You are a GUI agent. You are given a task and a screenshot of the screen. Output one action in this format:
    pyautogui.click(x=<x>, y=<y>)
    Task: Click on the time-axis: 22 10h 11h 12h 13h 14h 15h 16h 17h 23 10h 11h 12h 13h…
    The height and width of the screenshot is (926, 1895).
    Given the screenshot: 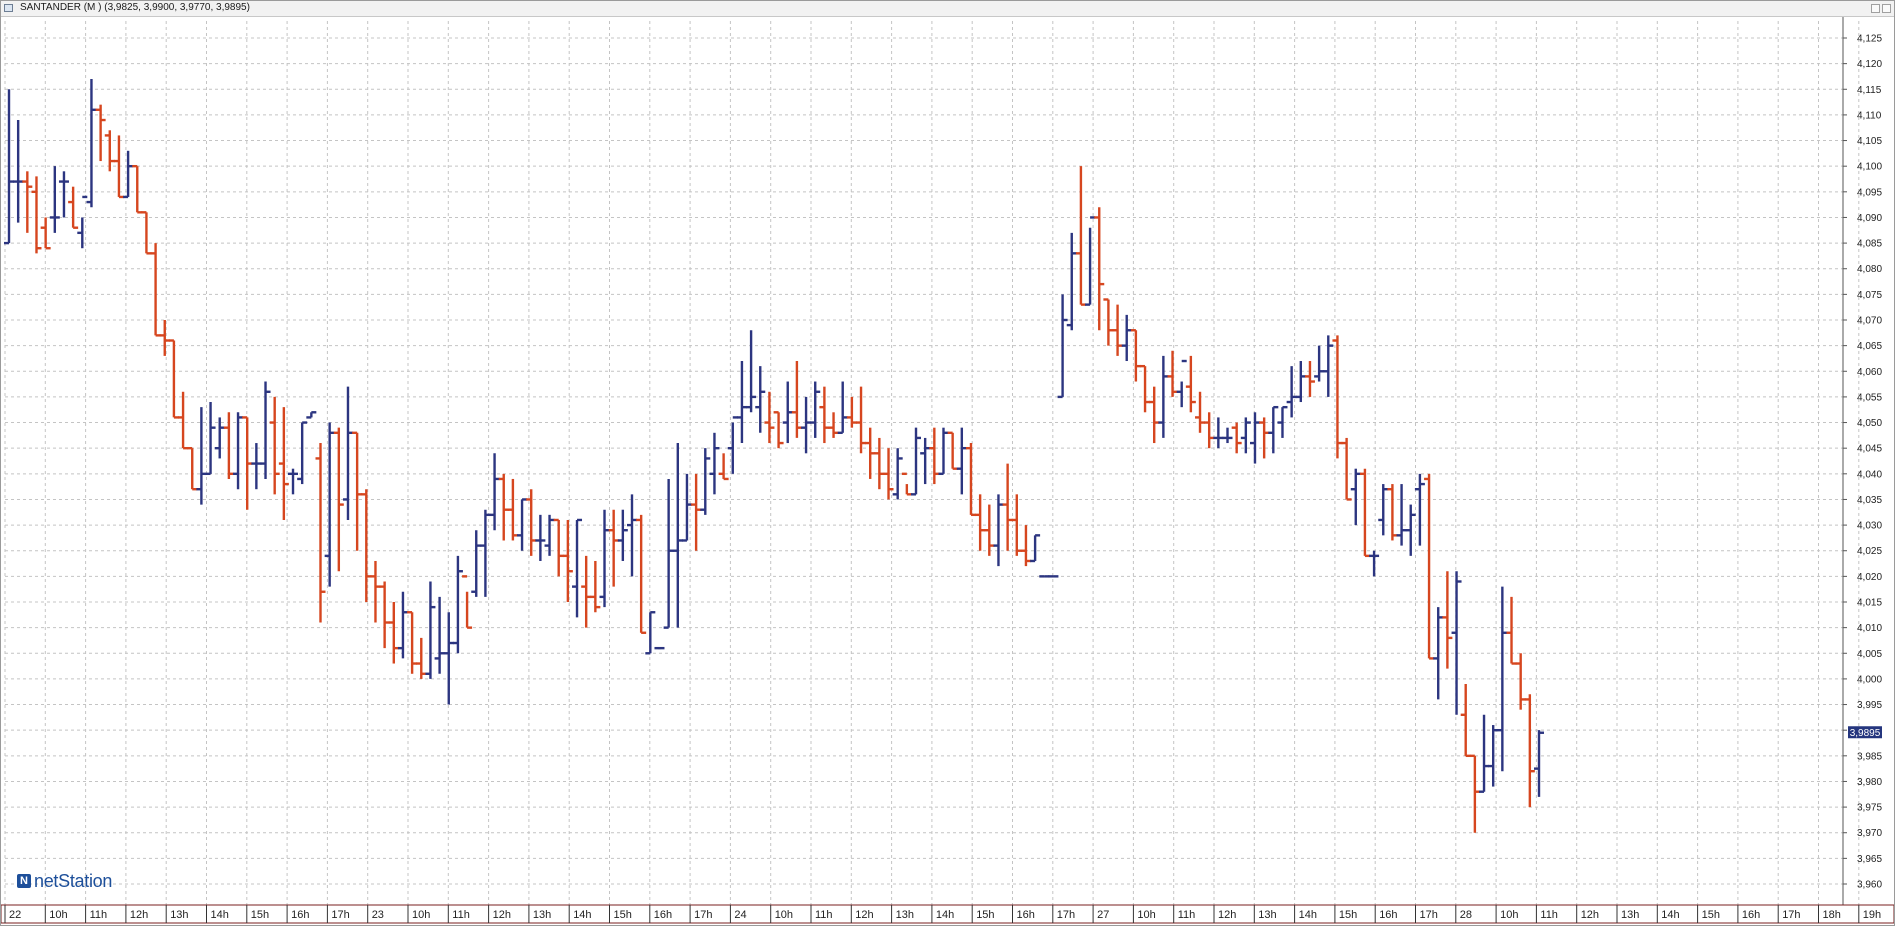 What is the action you would take?
    pyautogui.click(x=947, y=914)
    